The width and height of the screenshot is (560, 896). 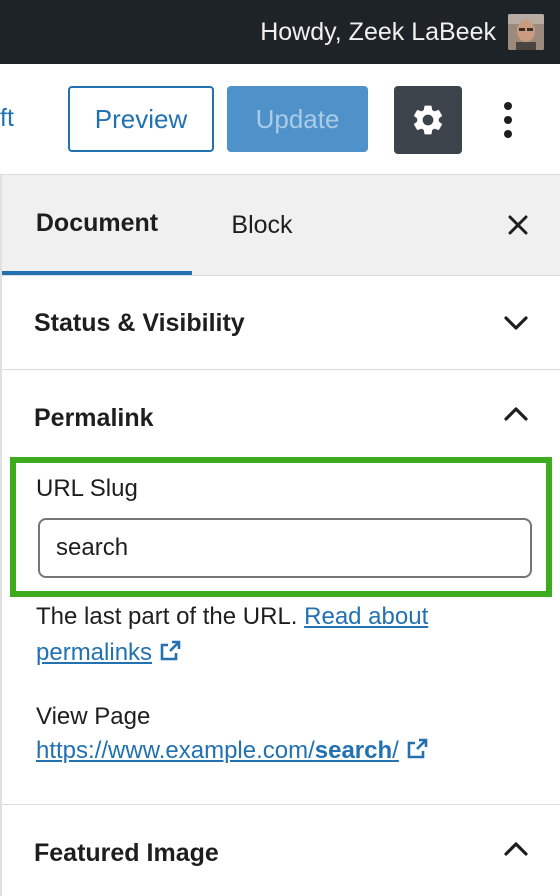 I want to click on tab-document: Document, so click(x=97, y=225).